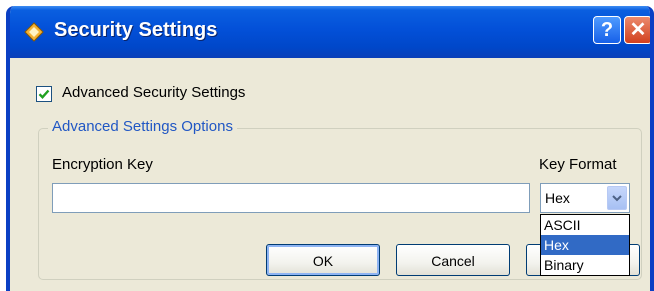  What do you see at coordinates (136, 30) in the screenshot?
I see `window-title: Security Settings` at bounding box center [136, 30].